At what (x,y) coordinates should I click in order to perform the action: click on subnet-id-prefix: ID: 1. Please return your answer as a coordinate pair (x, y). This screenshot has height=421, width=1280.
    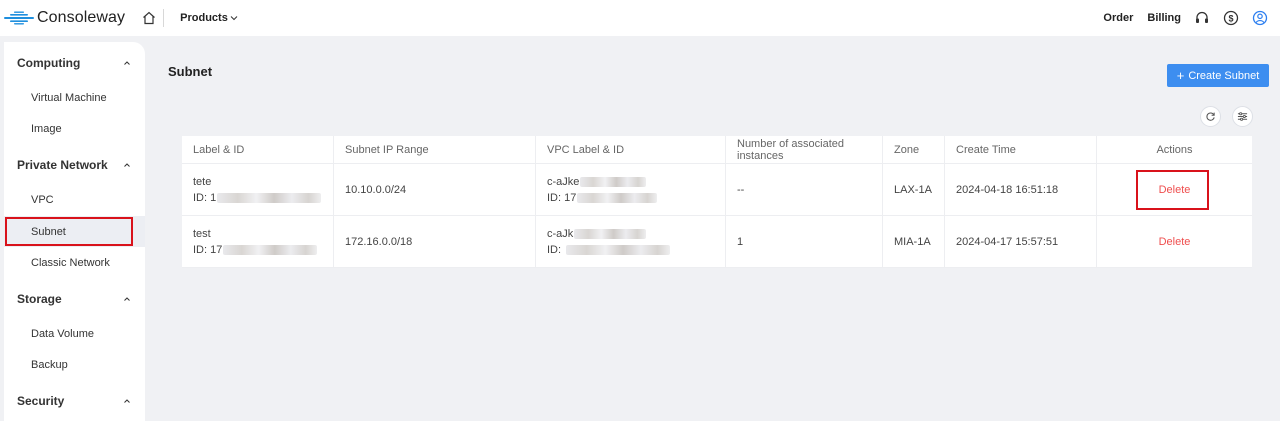
    Looking at the image, I should click on (205, 197).